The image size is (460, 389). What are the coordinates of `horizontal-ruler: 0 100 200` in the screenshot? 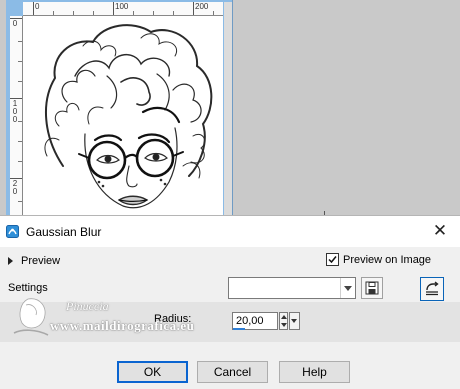 It's located at (123, 9).